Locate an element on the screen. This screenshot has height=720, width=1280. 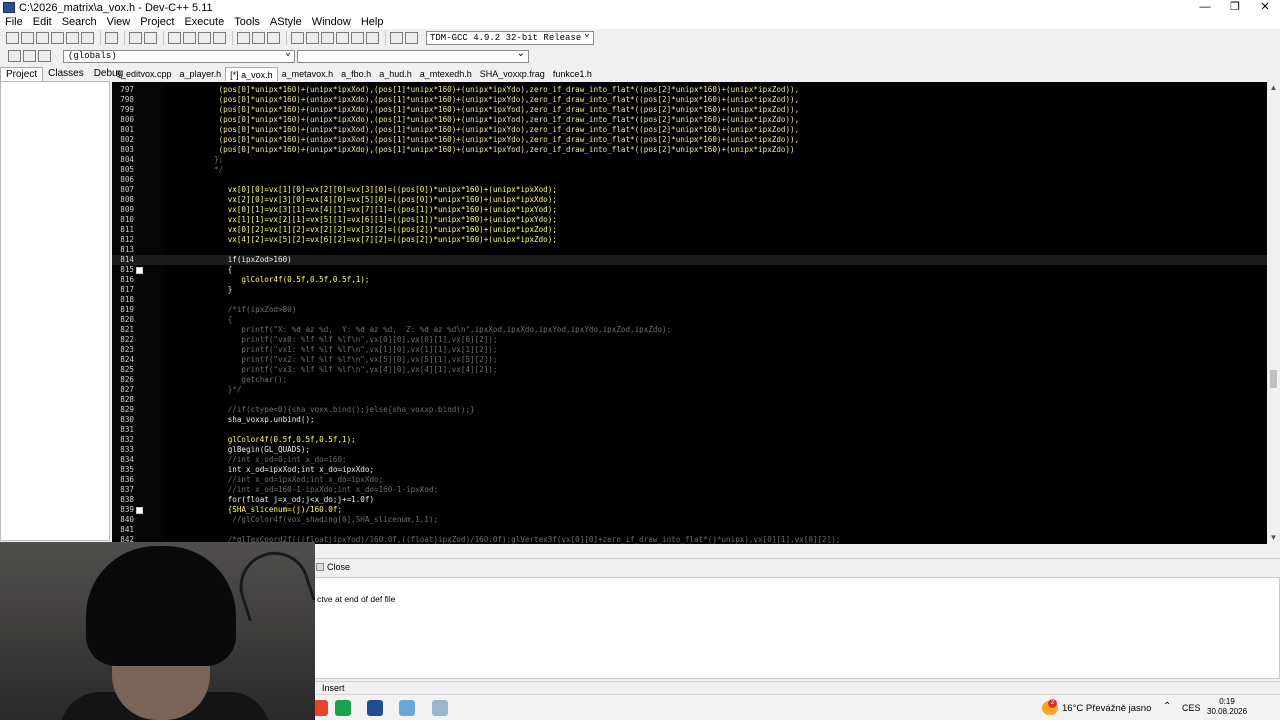
compiler-select: TDM-GCC 4.9.2 32-bit Release is located at coordinates (510, 37).